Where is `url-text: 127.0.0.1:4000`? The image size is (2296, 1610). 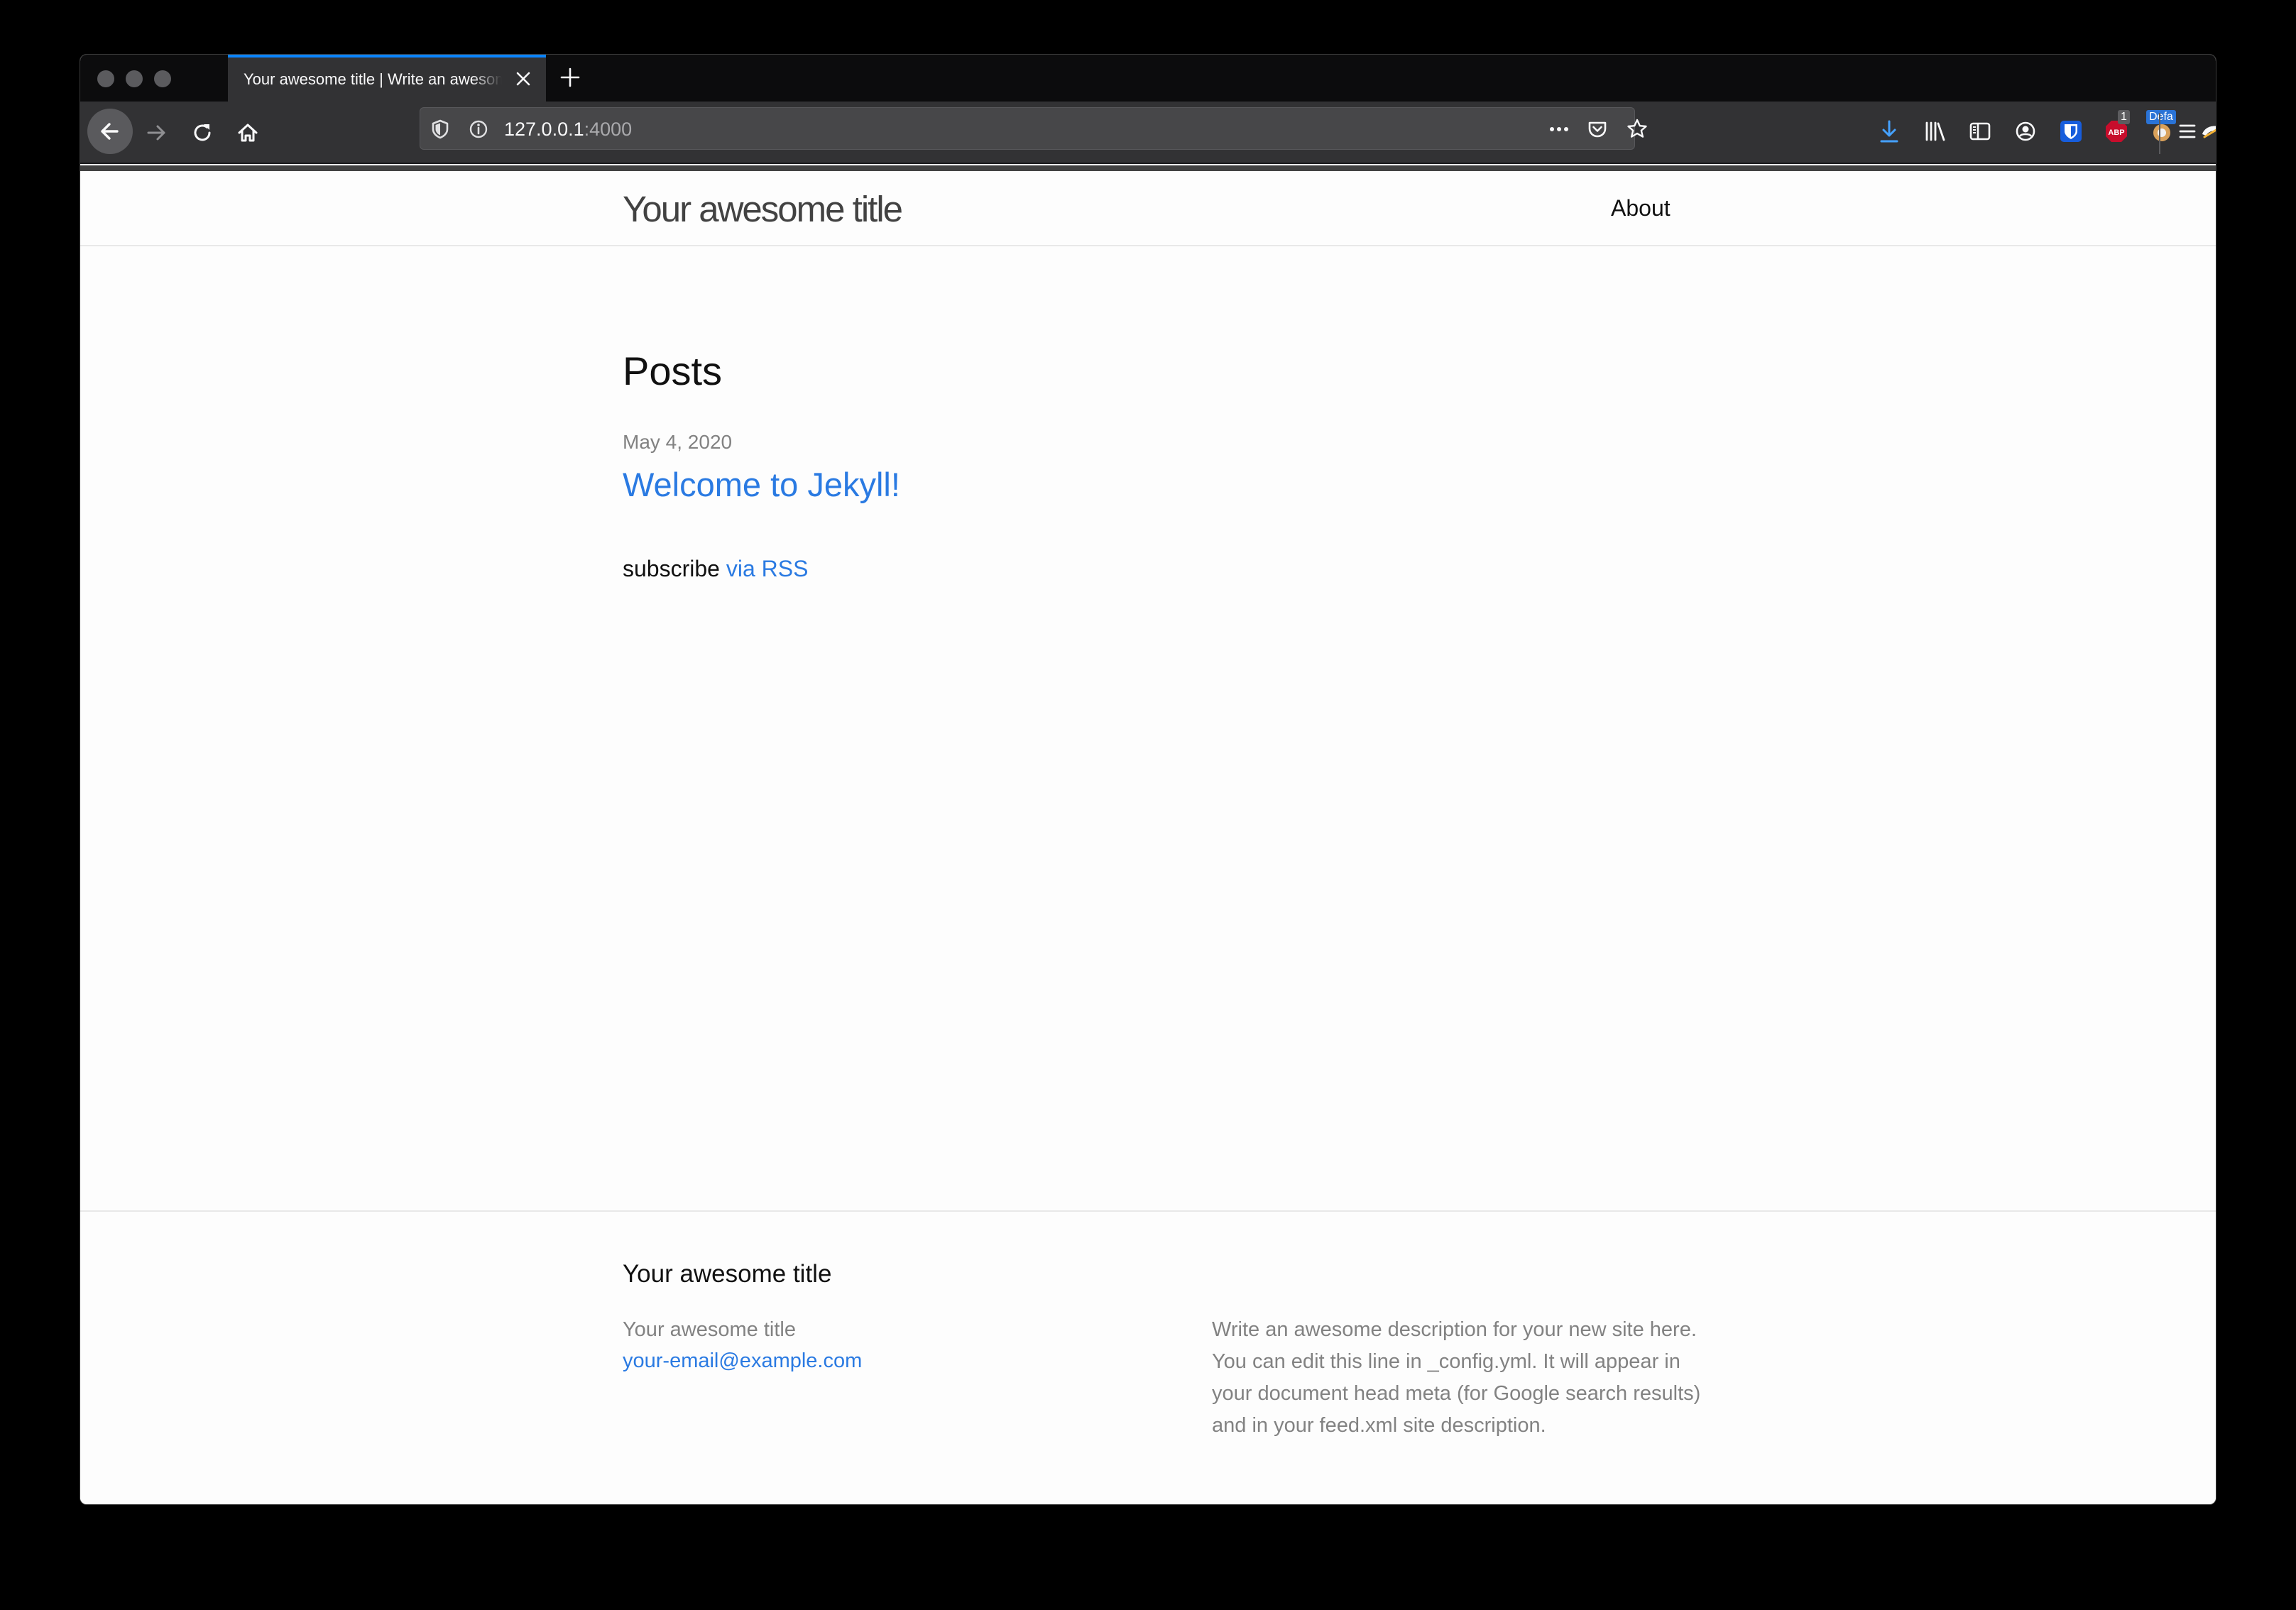 url-text: 127.0.0.1:4000 is located at coordinates (568, 129).